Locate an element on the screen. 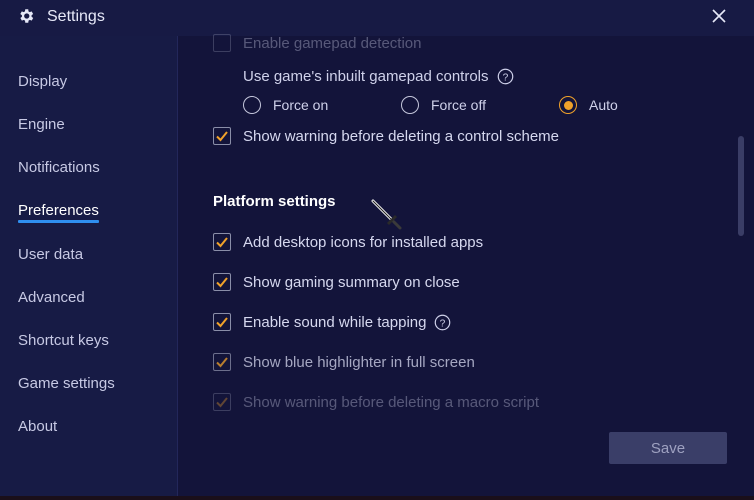 This screenshot has width=754, height=500. inbuilt-gamepad-label: Use game's inbuilt gamepad controls is located at coordinates (366, 76).